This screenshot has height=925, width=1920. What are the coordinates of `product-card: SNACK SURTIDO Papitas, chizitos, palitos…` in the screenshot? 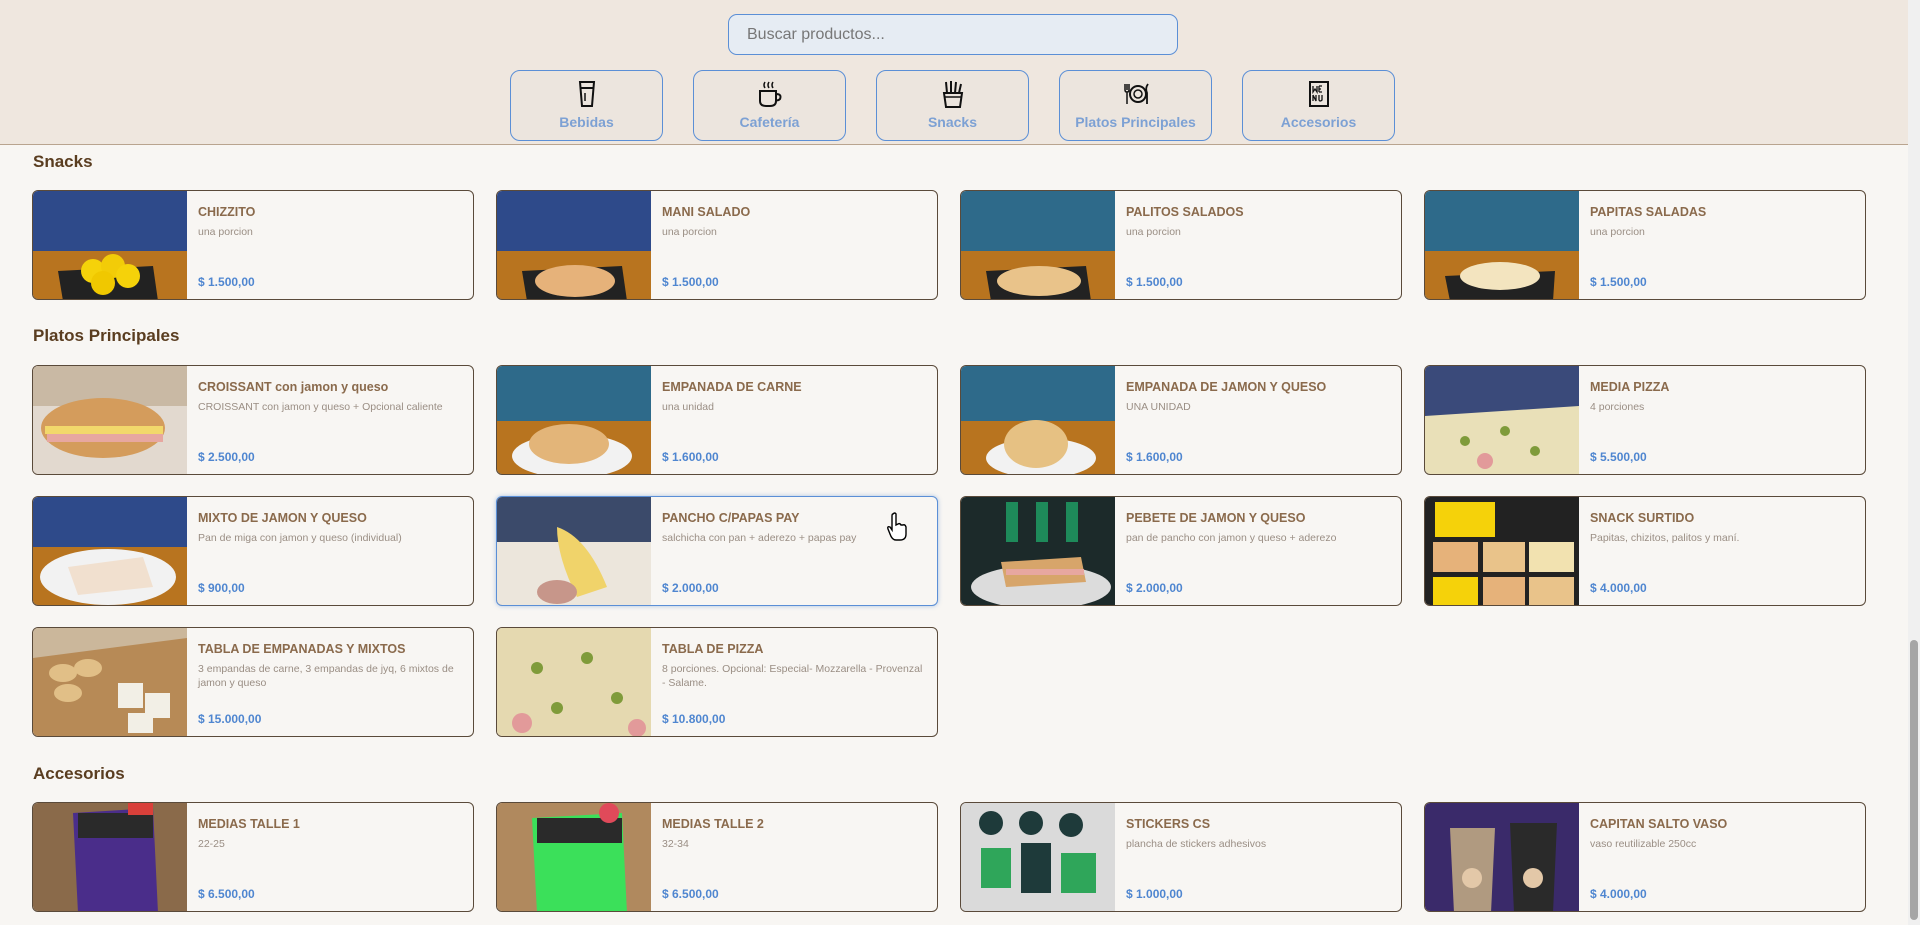 It's located at (1645, 551).